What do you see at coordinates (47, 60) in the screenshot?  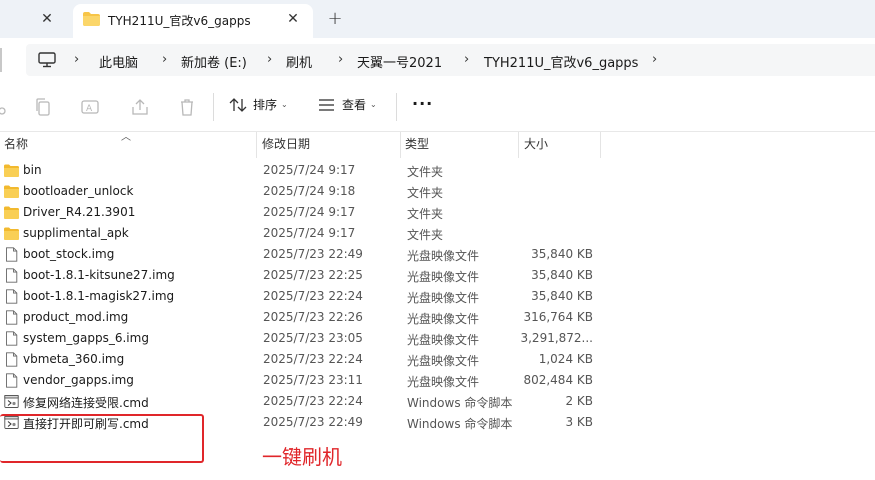 I see `monitor-icon` at bounding box center [47, 60].